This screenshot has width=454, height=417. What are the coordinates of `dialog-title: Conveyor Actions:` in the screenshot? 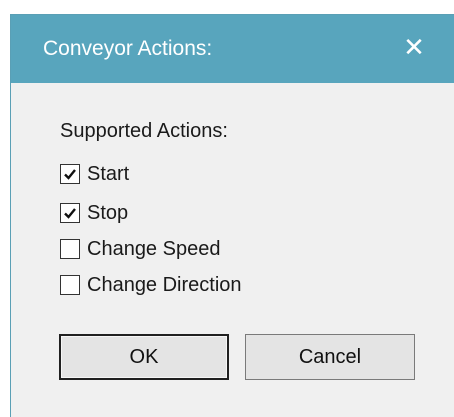 It's located at (128, 48).